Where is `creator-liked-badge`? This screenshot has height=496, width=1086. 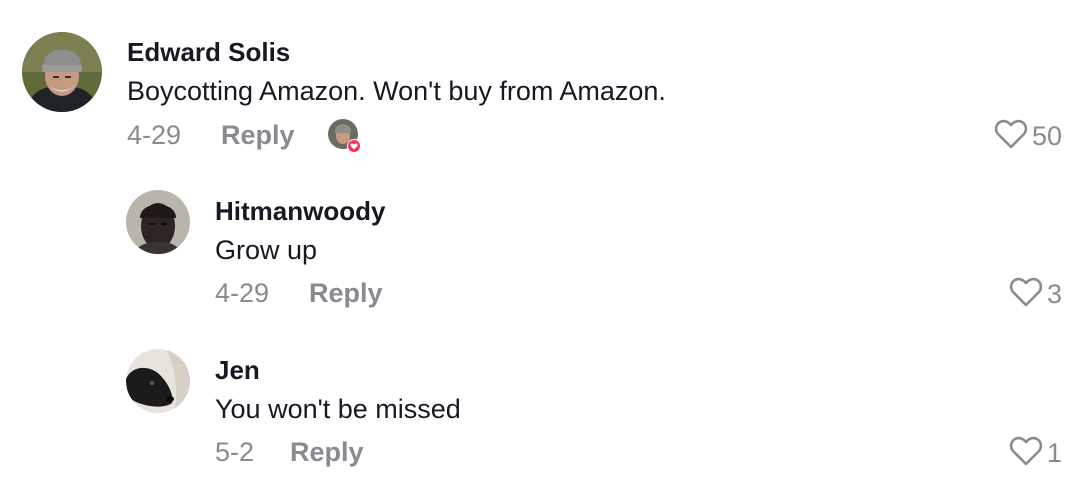 creator-liked-badge is located at coordinates (344, 135).